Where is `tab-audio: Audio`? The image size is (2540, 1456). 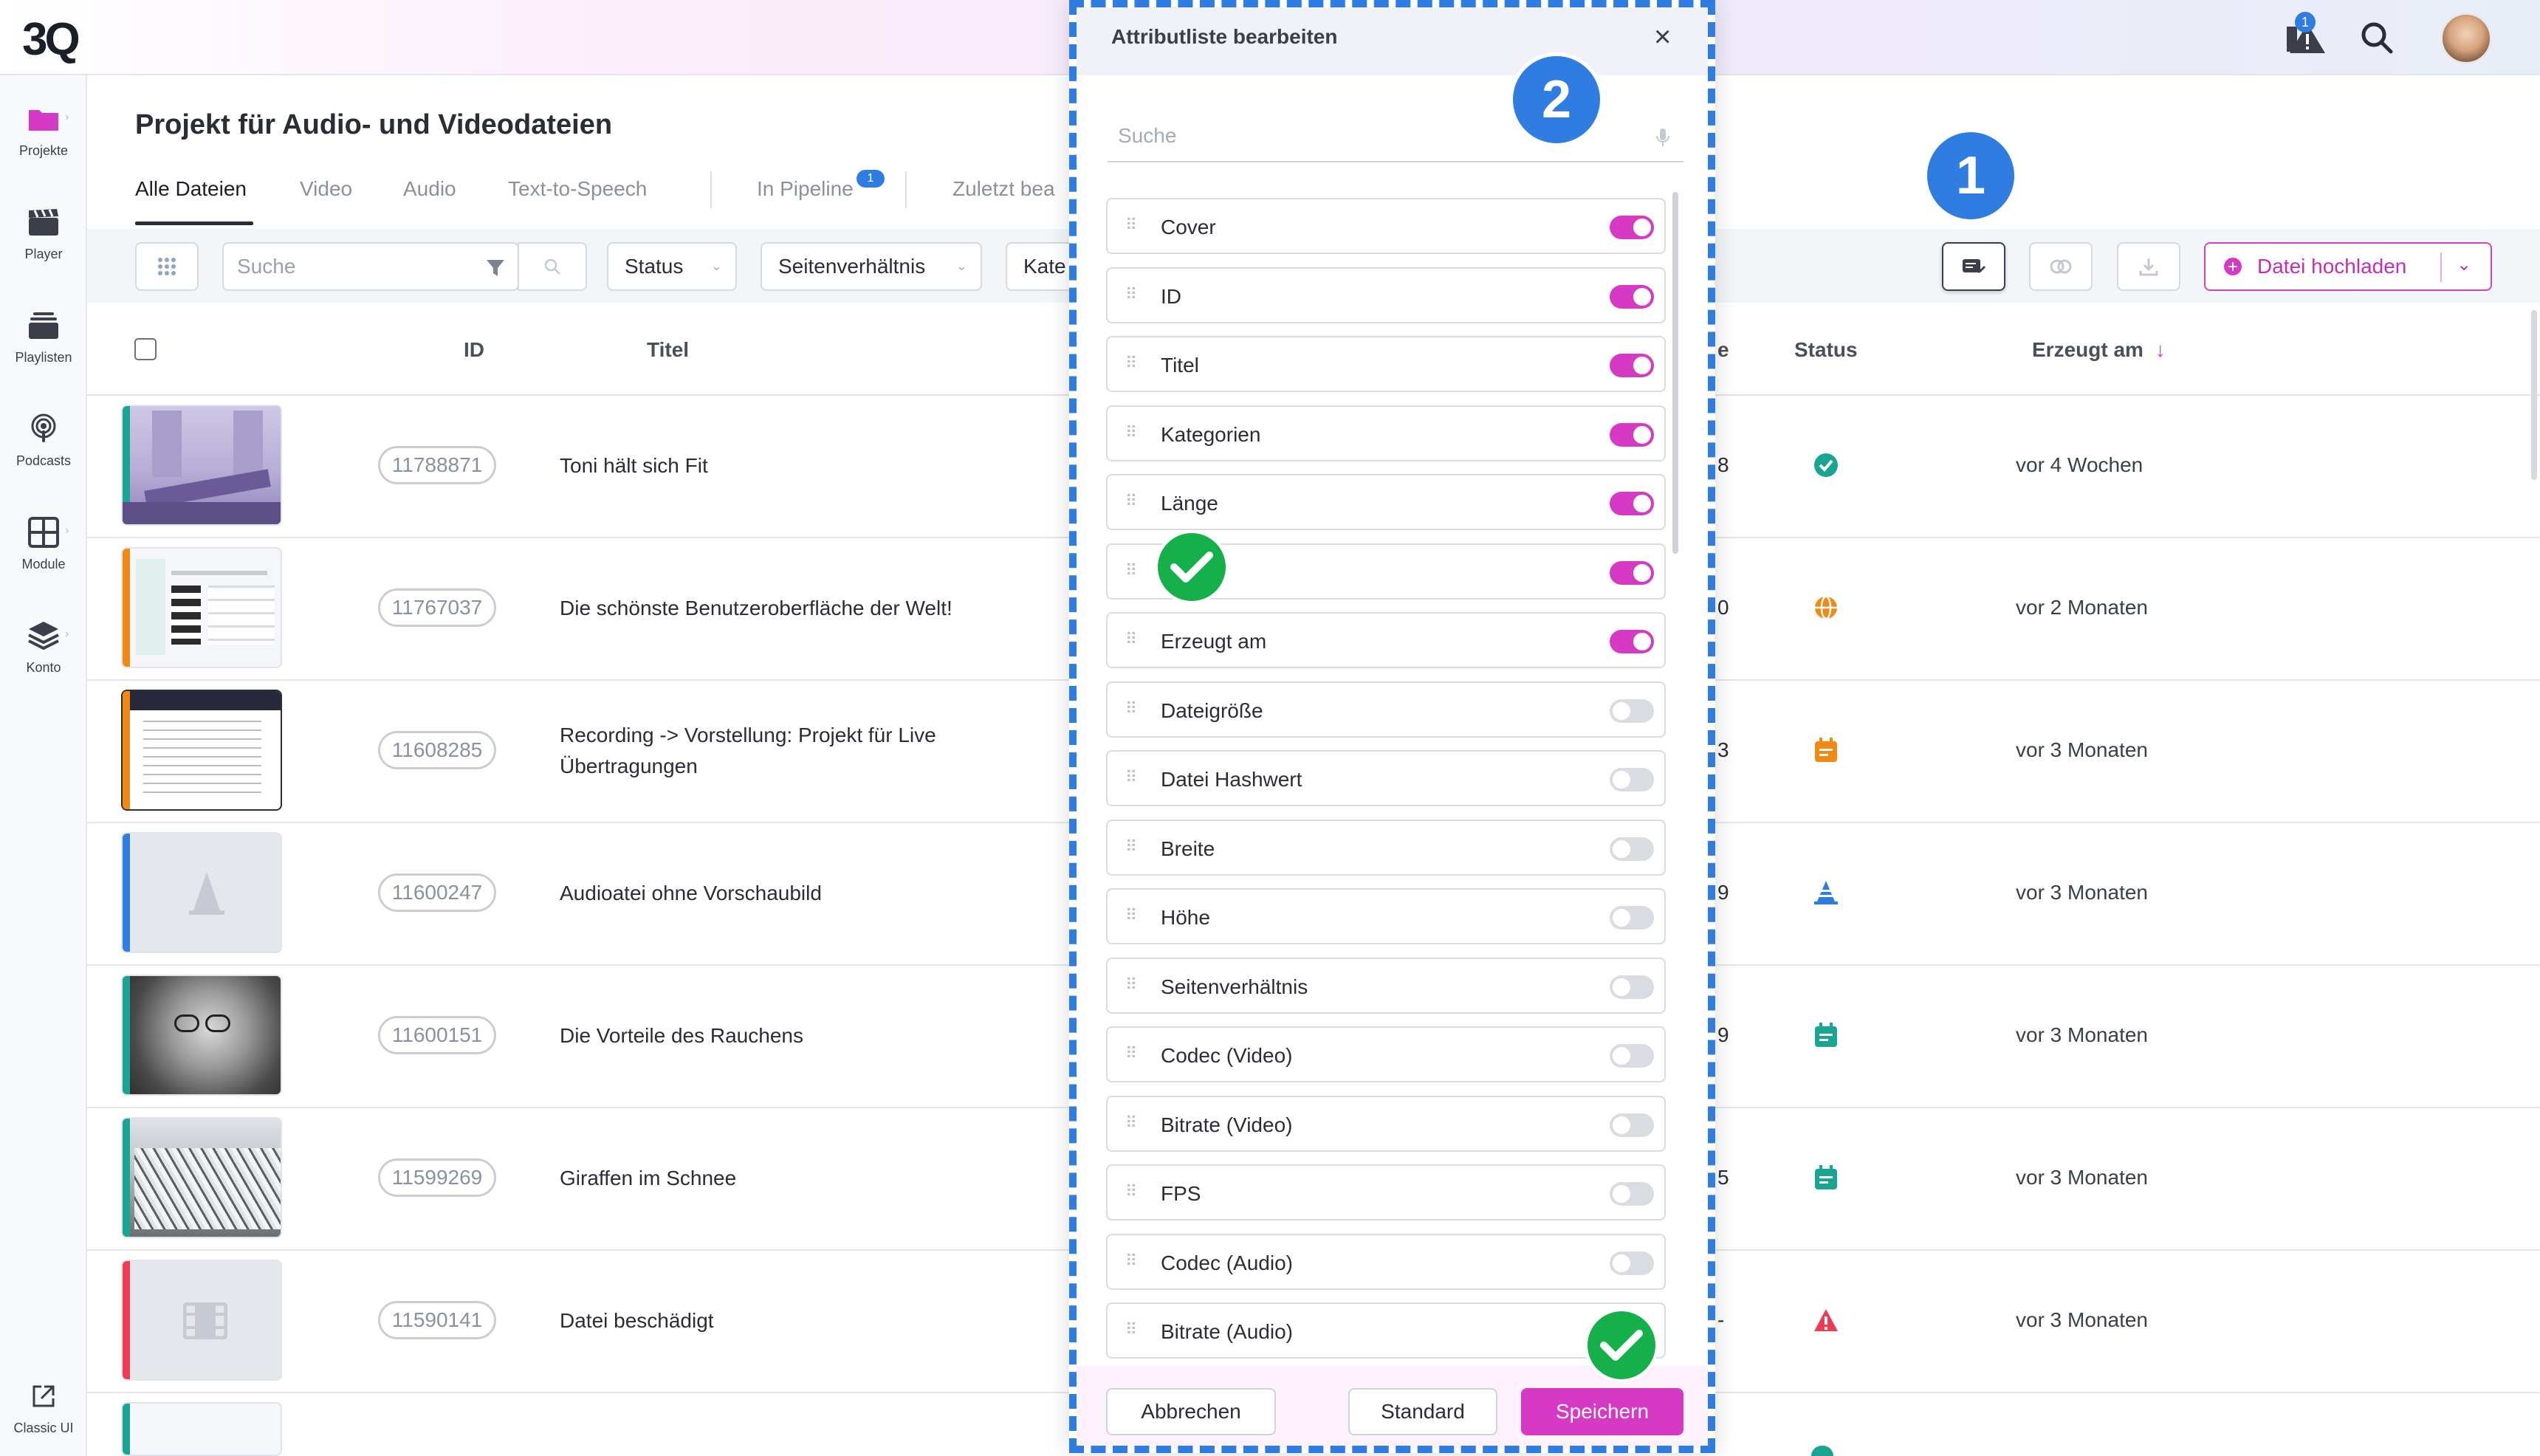
tab-audio: Audio is located at coordinates (430, 189).